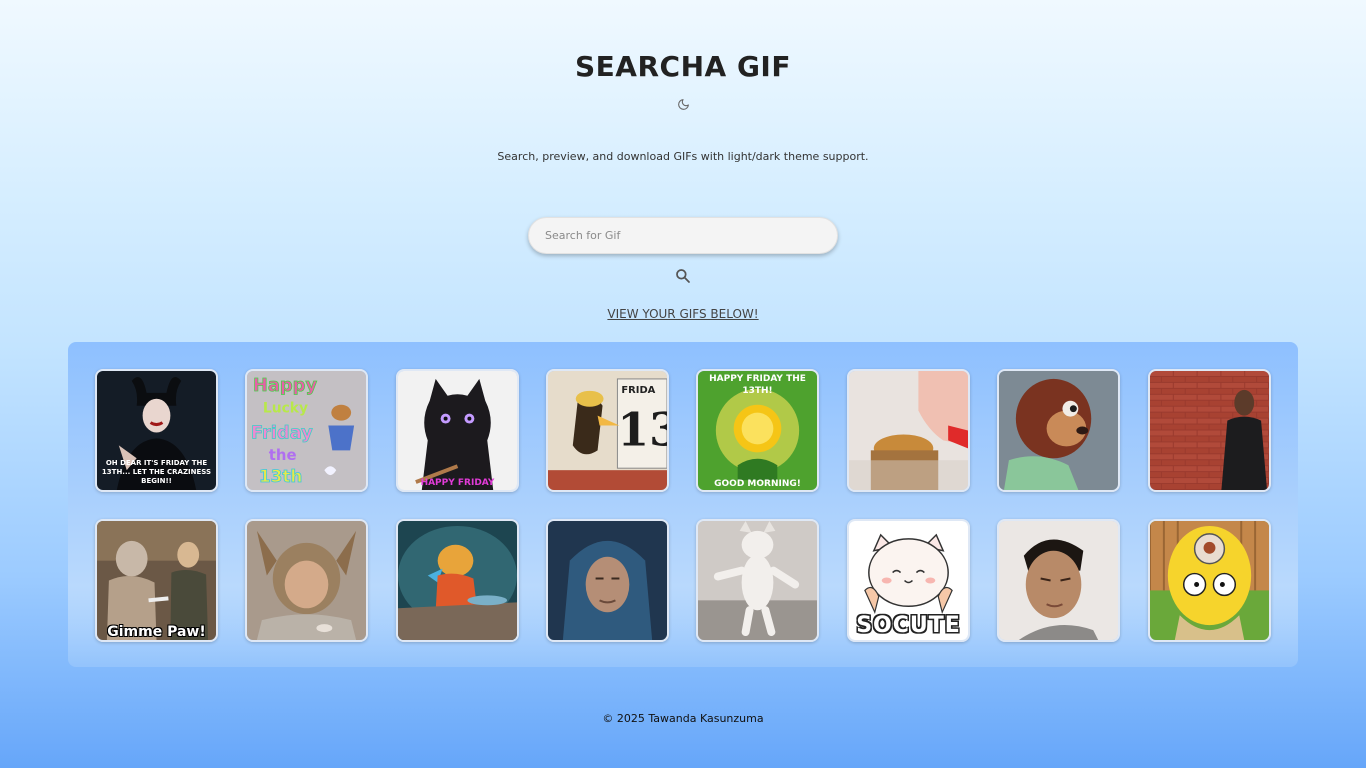  Describe the element at coordinates (1209, 580) in the screenshot. I see `gif-card-homer-simpson` at that location.